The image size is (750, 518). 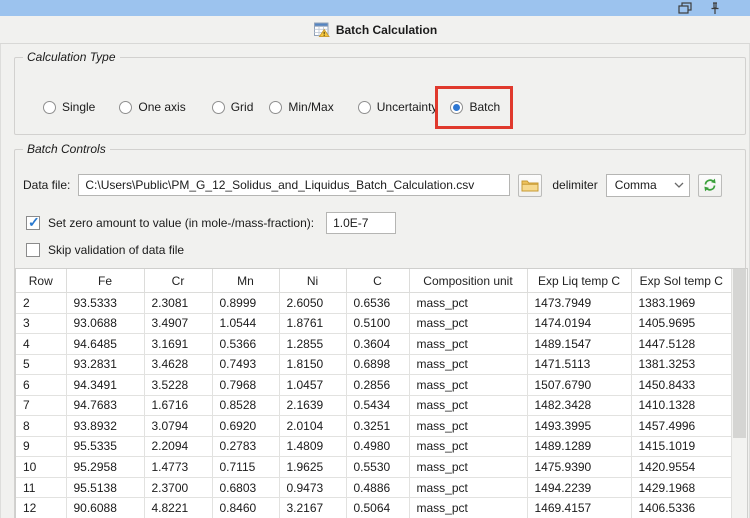 I want to click on table-cell: 94.6485, so click(x=105, y=344).